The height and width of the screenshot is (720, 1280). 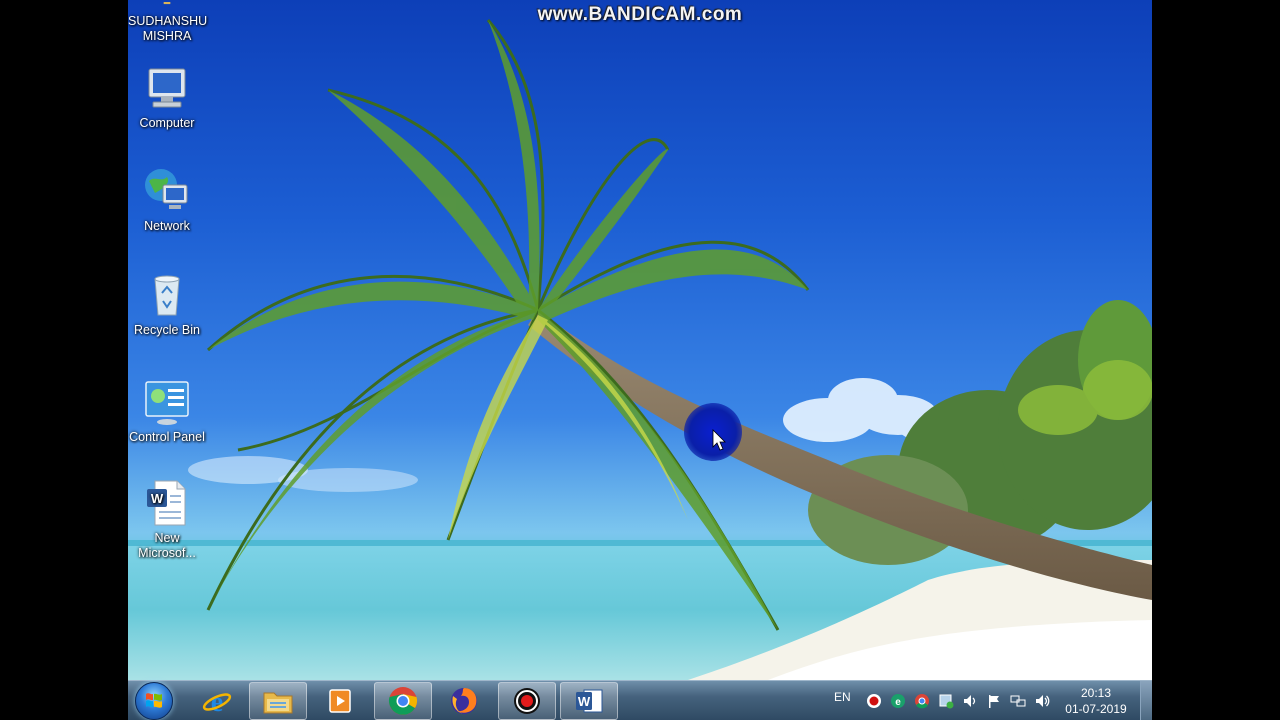 I want to click on internet-explorer-icon: e, so click(x=217, y=701).